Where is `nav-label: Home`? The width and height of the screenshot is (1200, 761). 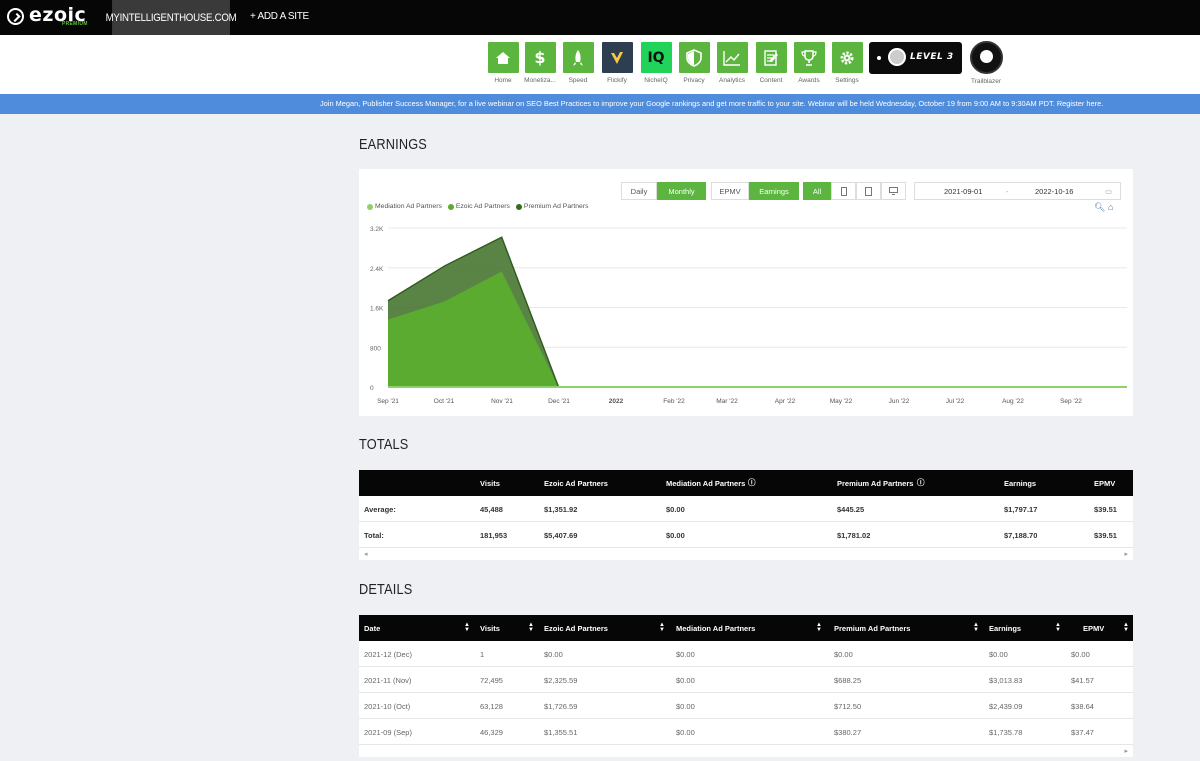 nav-label: Home is located at coordinates (503, 80).